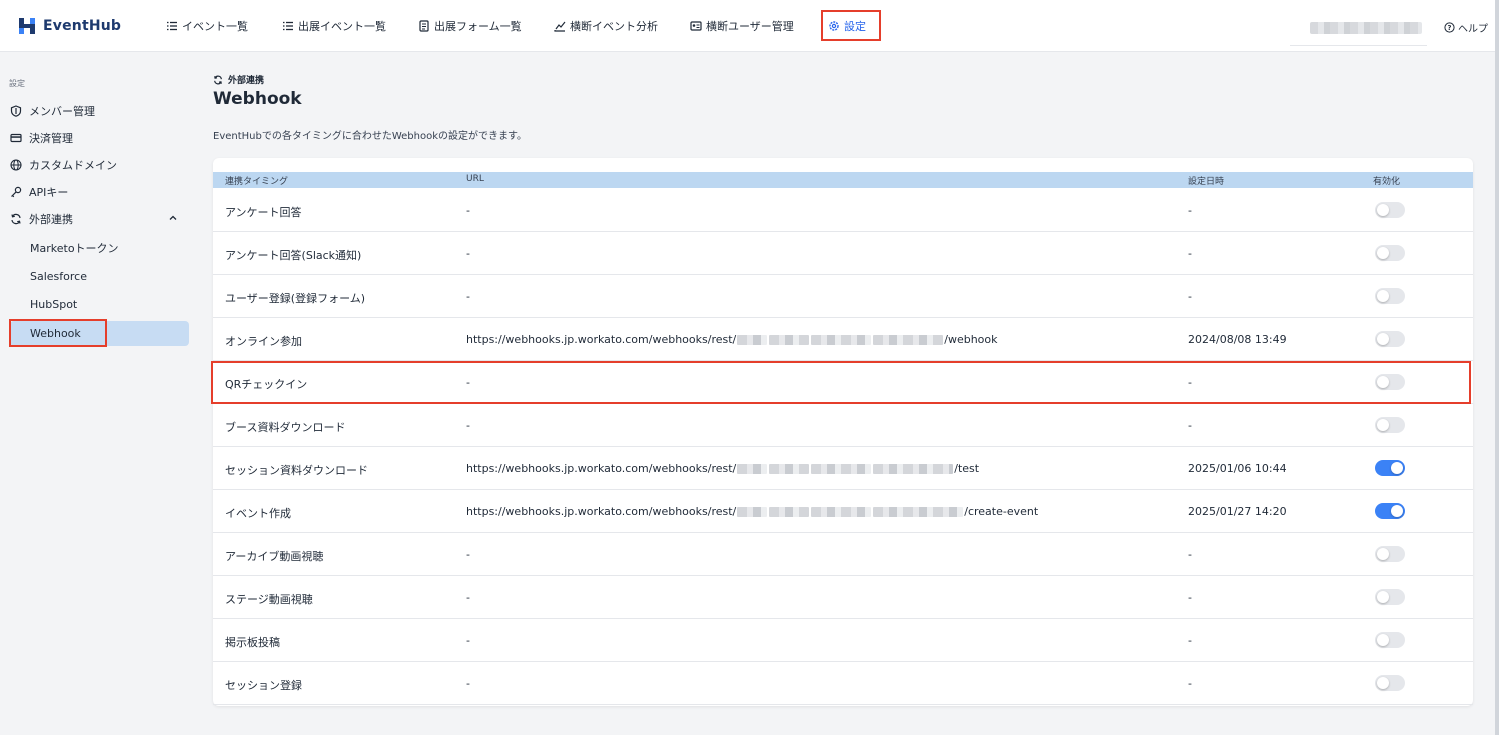 This screenshot has width=1499, height=735. I want to click on sidebar-item-custom-domain: カスタムドメイン, so click(63, 165).